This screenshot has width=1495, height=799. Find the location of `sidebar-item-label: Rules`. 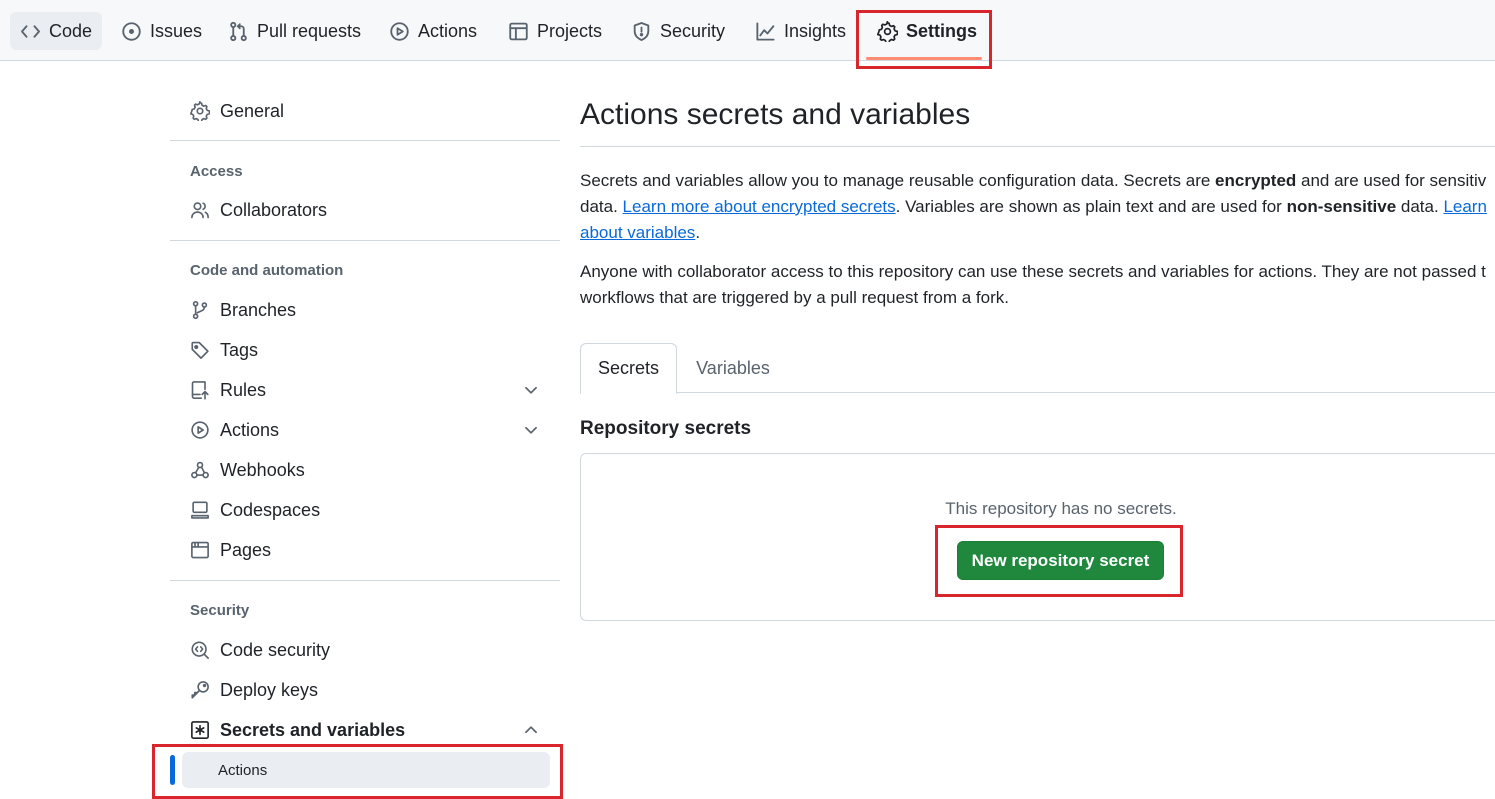

sidebar-item-label: Rules is located at coordinates (243, 389).